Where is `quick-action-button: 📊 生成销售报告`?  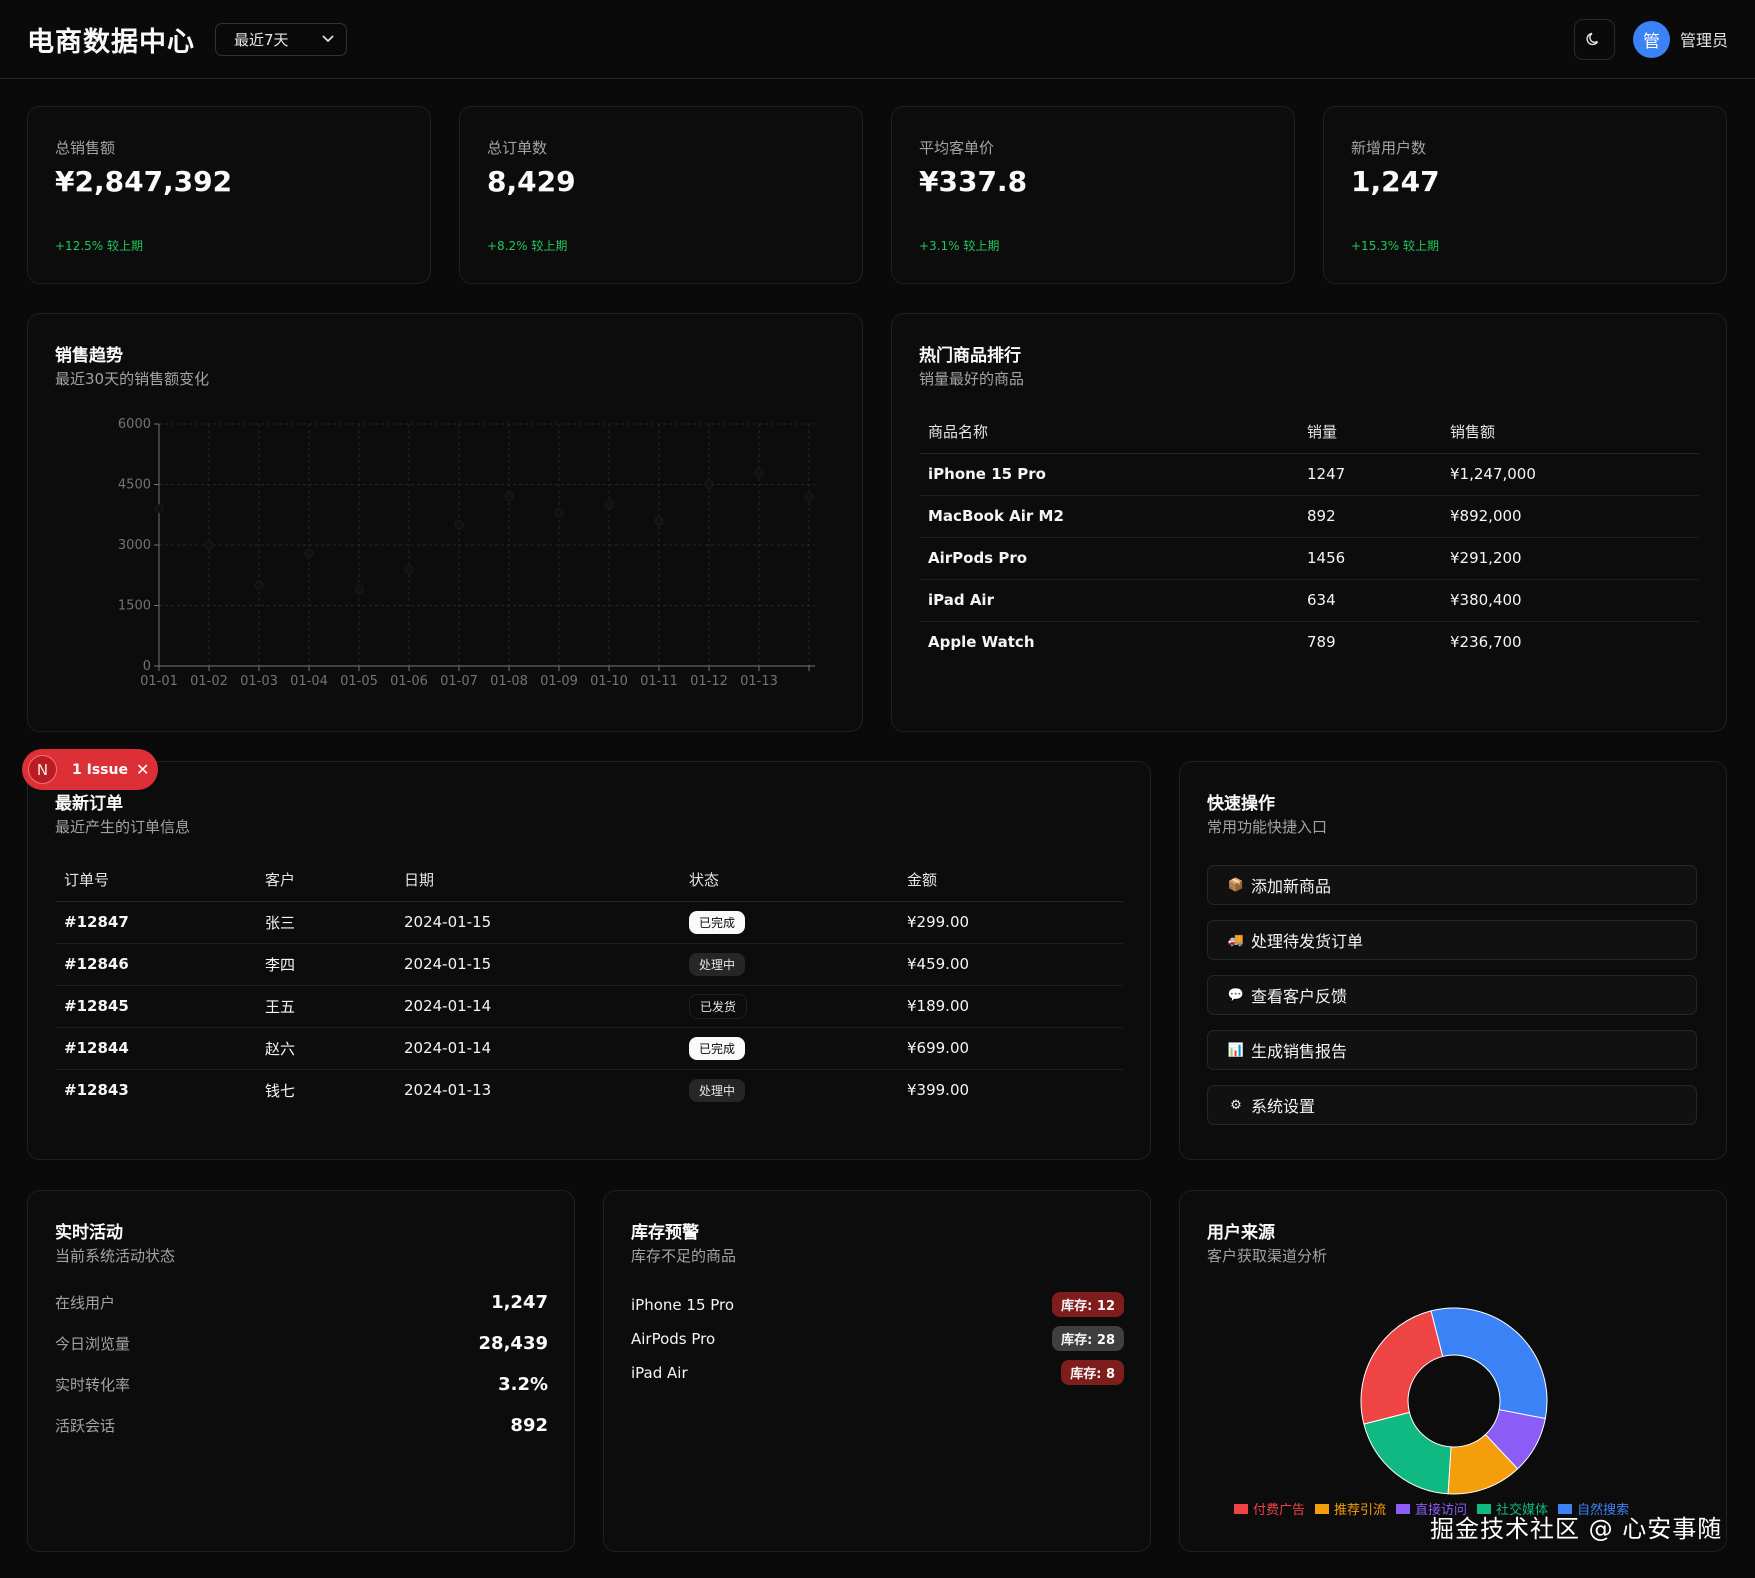
quick-action-button: 📊 生成销售报告 is located at coordinates (1452, 1050).